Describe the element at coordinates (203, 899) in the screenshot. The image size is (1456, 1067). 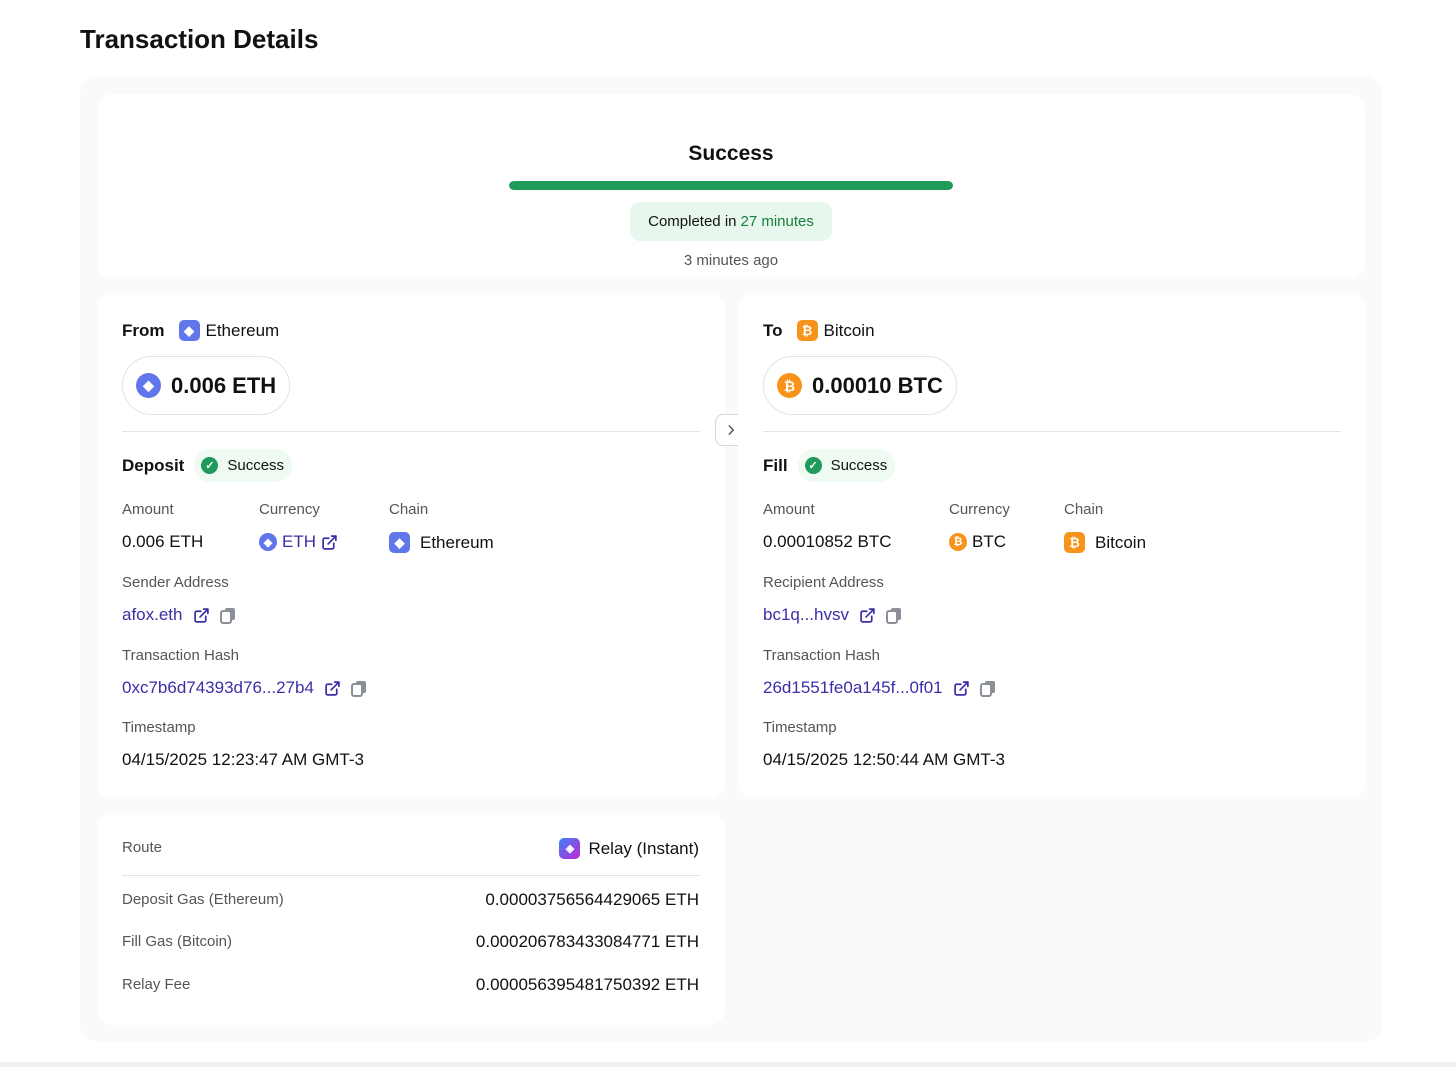
I see `deposit-gas-label: Deposit Gas (Ethereum)` at that location.